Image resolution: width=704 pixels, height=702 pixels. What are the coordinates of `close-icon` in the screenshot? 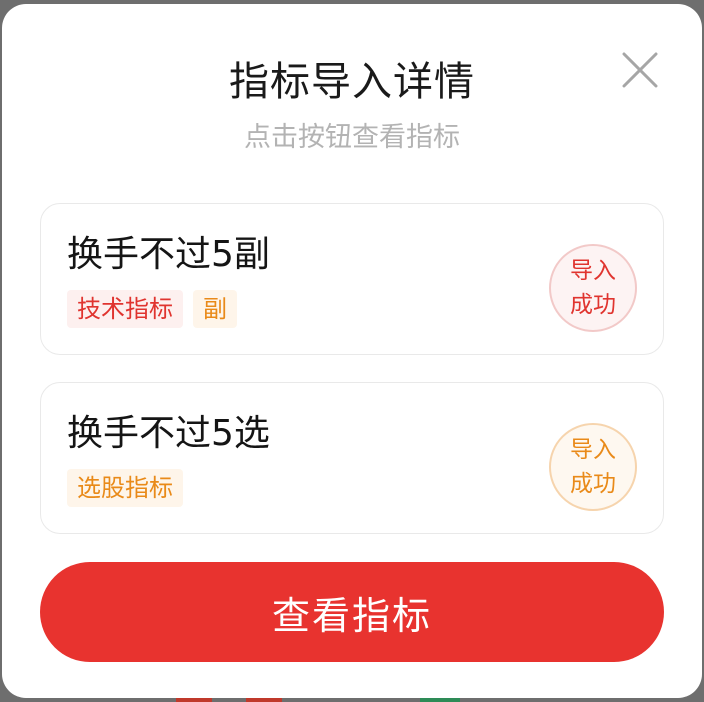 It's located at (640, 70).